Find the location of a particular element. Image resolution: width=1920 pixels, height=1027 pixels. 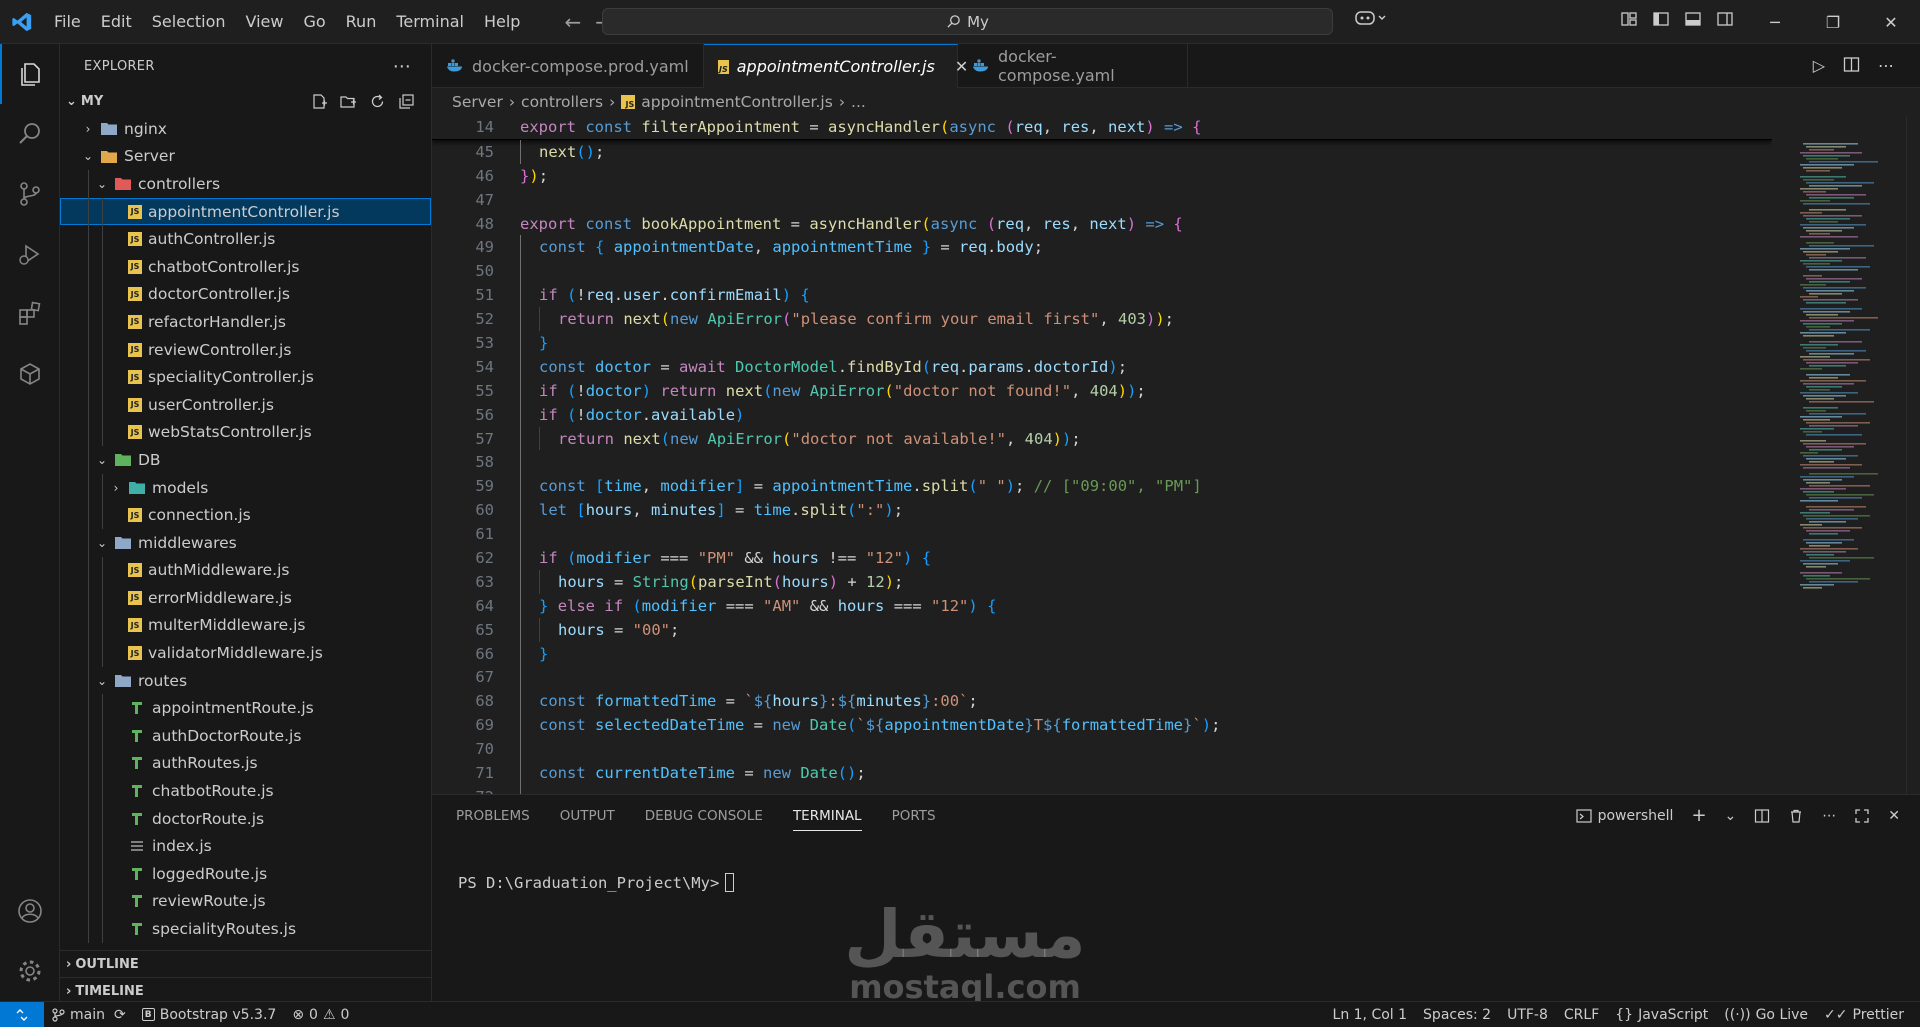

terminal-output: PS D:\Graduation_Project\My> is located at coordinates (596, 882).